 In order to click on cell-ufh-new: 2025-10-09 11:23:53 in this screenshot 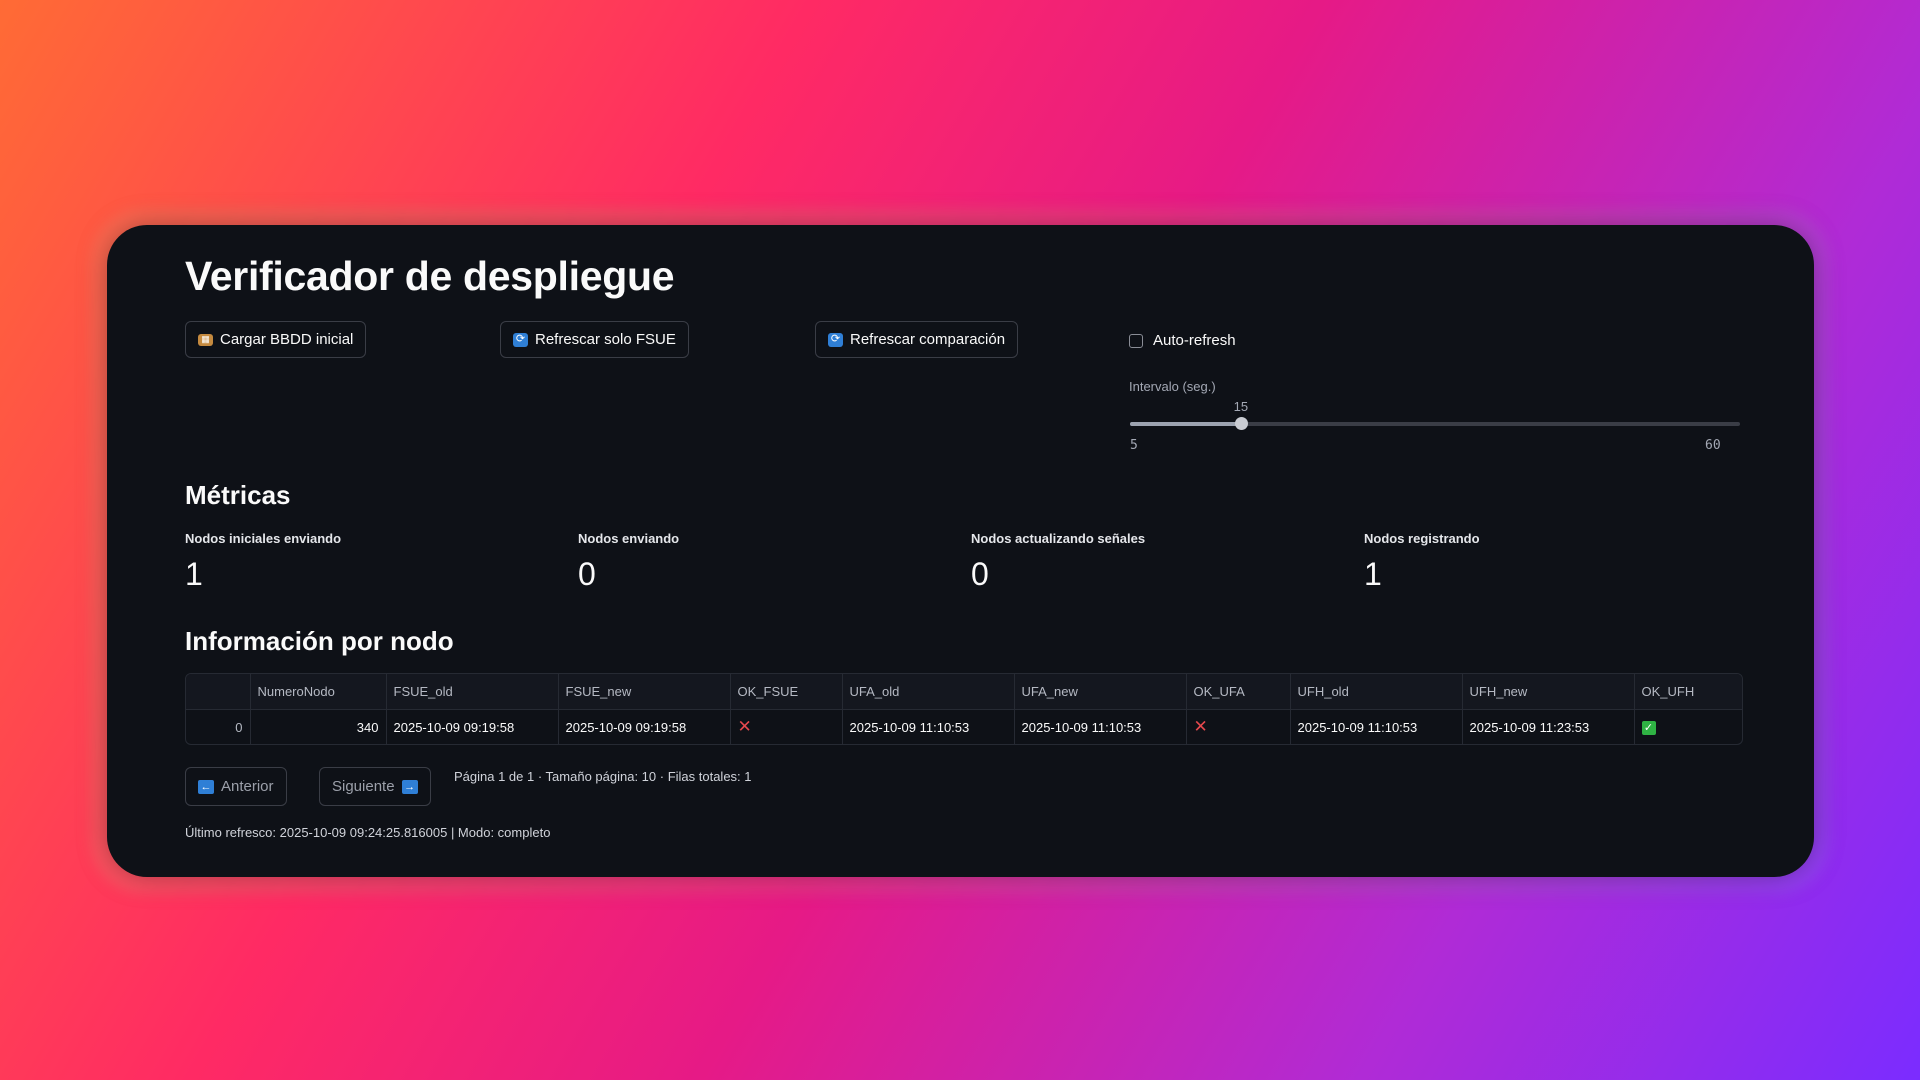, I will do `click(1548, 726)`.